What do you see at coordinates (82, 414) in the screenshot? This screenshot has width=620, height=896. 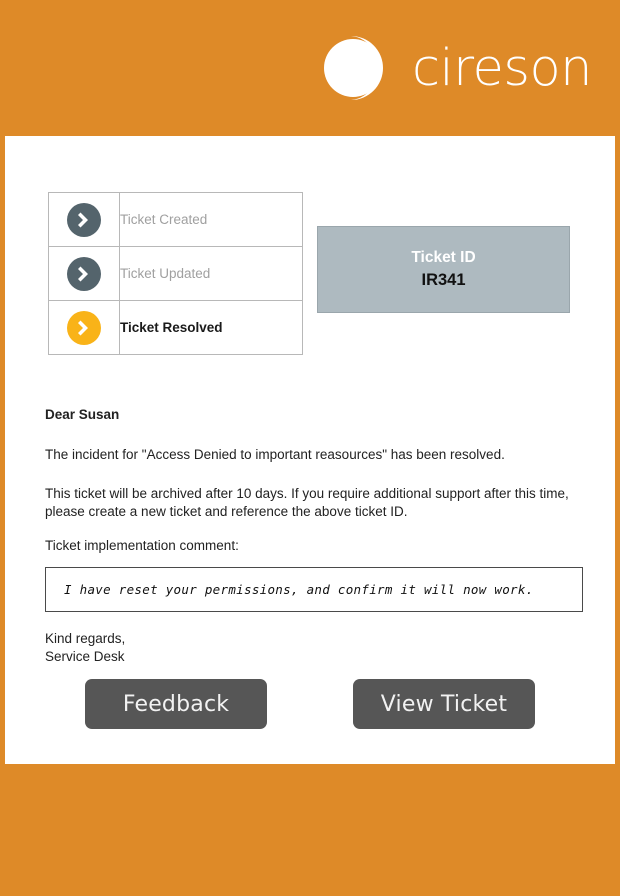 I see `greeting-text: Dear Susan` at bounding box center [82, 414].